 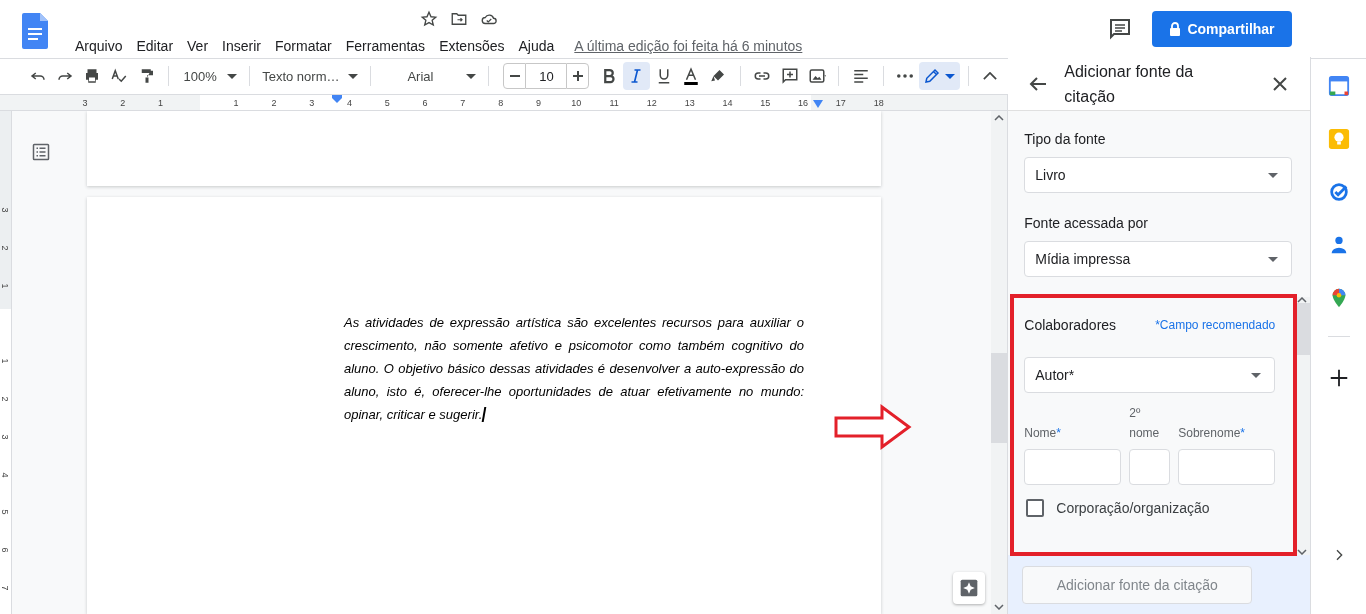 What do you see at coordinates (1215, 325) in the screenshot?
I see `recommended-field-note: *Campo recomendado` at bounding box center [1215, 325].